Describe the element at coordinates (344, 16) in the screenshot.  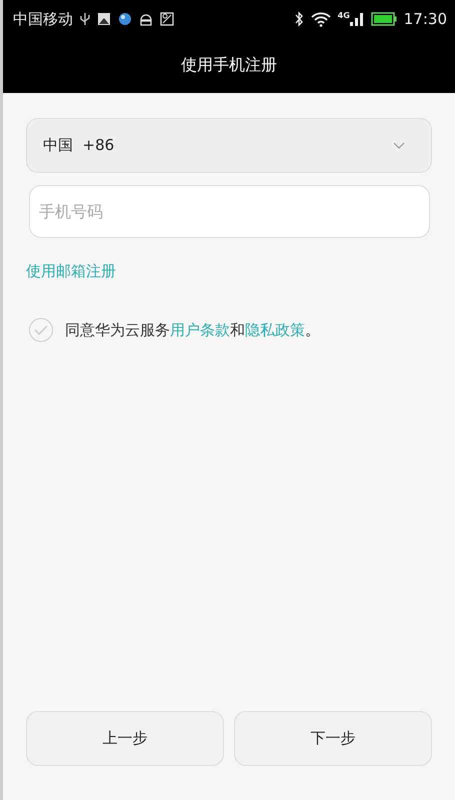
I see `network-label: 4G` at that location.